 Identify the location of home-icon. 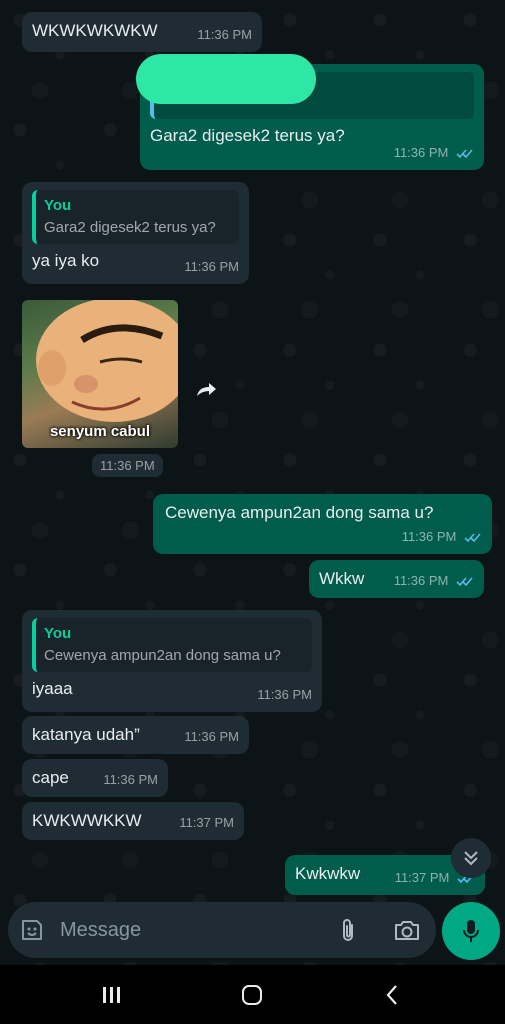
(252, 995).